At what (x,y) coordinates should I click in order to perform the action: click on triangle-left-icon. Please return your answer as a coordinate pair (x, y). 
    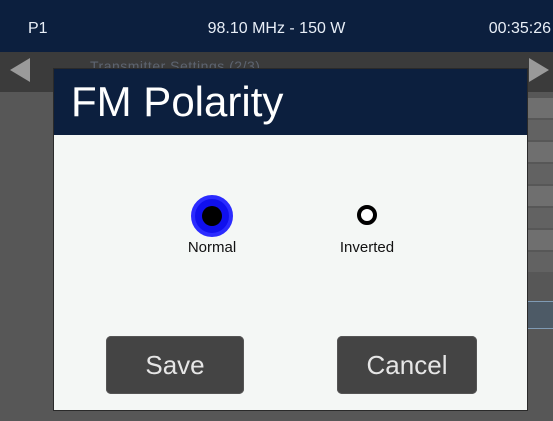
    Looking at the image, I should click on (20, 70).